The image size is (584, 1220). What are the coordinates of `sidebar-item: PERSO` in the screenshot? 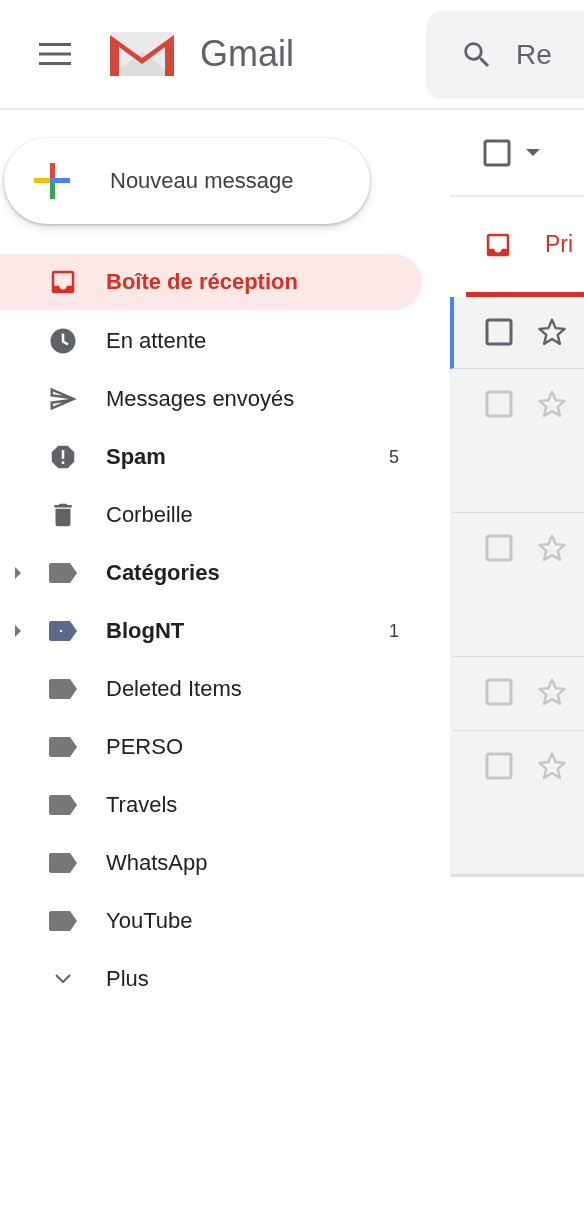 It's located at (211, 747).